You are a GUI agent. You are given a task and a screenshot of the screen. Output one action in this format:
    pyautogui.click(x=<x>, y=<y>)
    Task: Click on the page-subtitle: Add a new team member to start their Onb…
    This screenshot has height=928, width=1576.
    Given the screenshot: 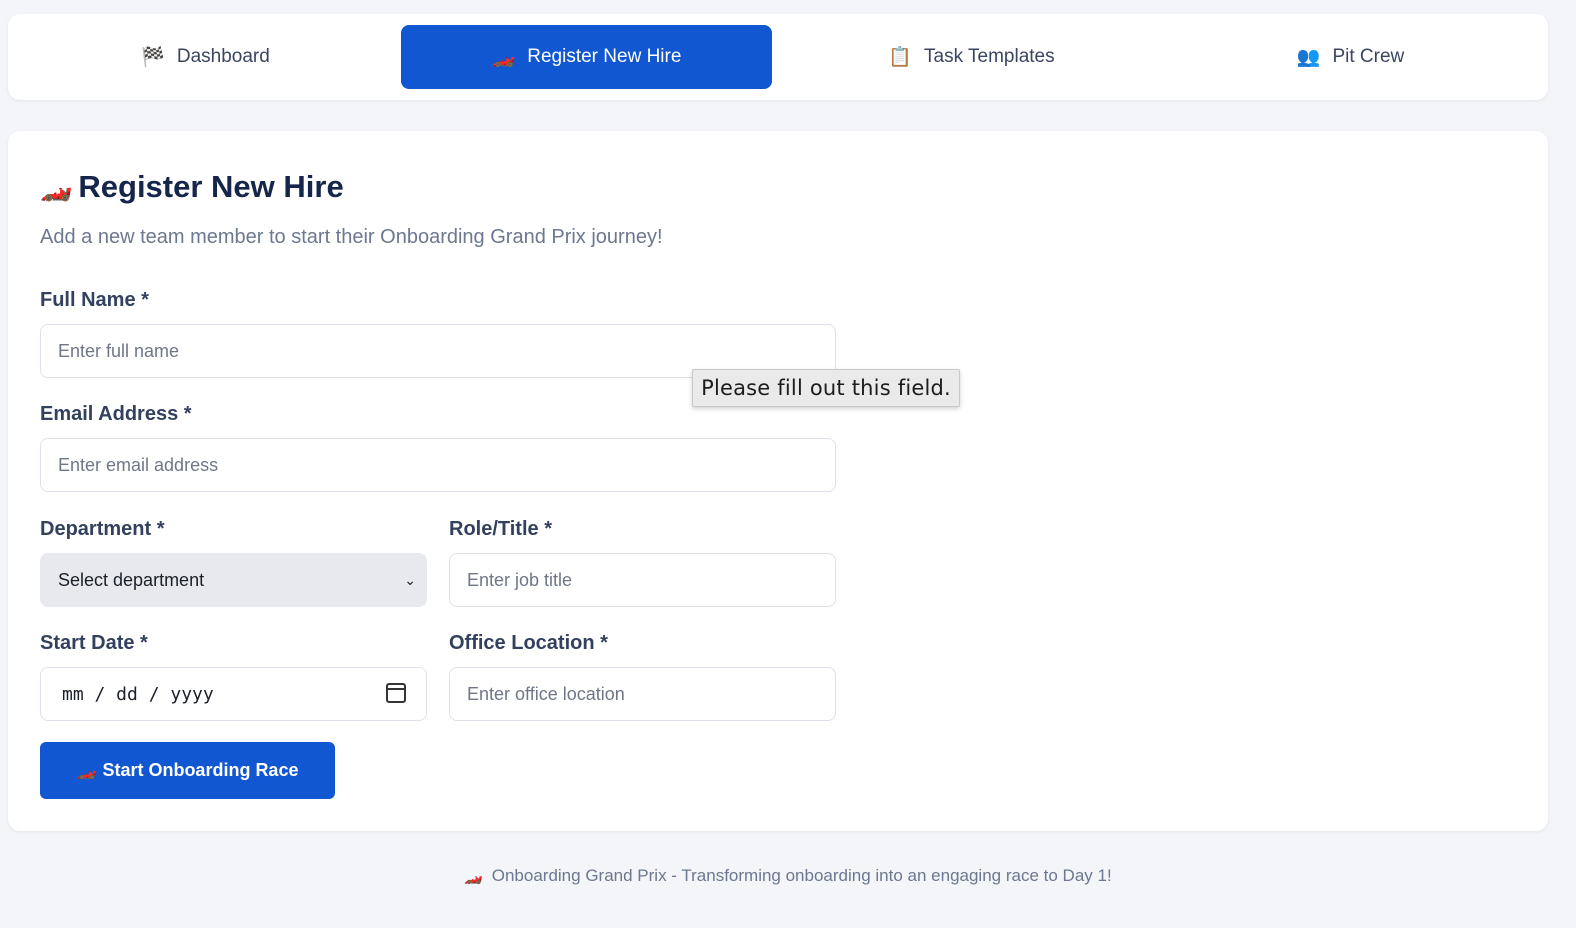 What is the action you would take?
    pyautogui.click(x=351, y=237)
    